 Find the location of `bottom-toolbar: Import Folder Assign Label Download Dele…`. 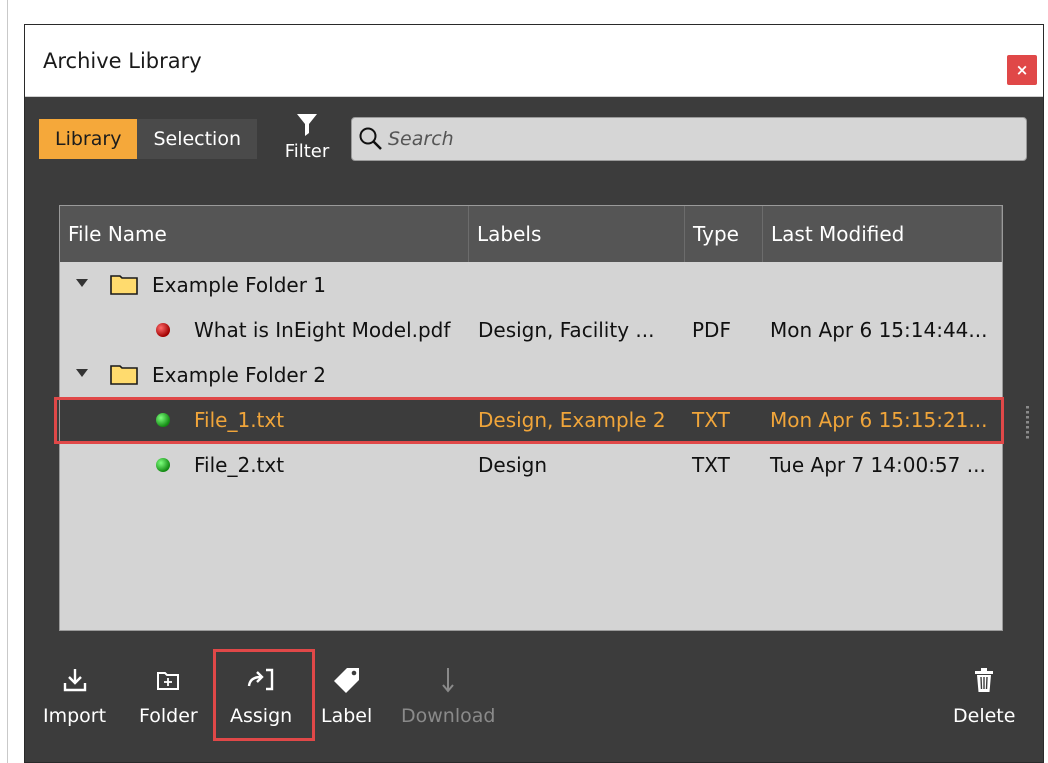

bottom-toolbar: Import Folder Assign Label Download Dele… is located at coordinates (534, 701).